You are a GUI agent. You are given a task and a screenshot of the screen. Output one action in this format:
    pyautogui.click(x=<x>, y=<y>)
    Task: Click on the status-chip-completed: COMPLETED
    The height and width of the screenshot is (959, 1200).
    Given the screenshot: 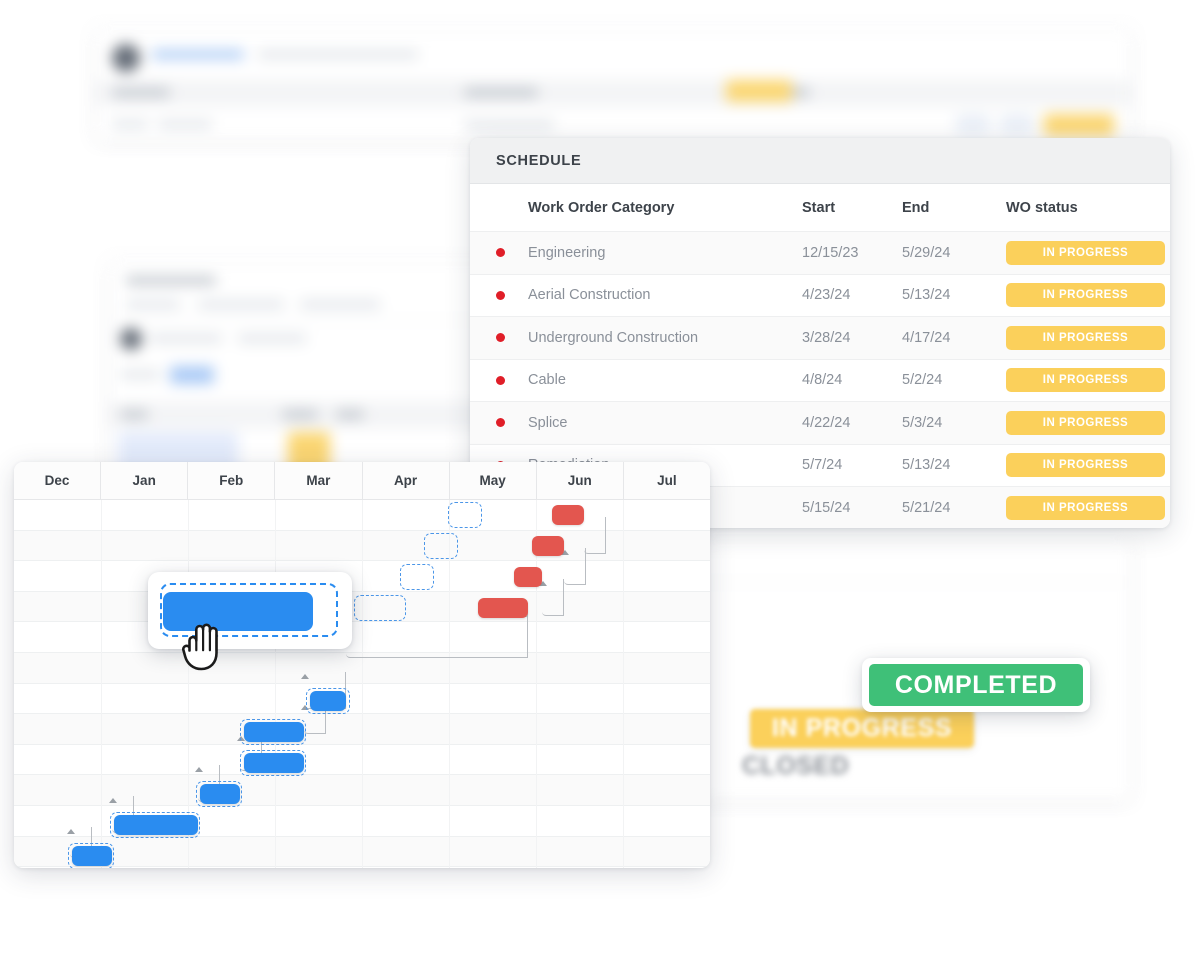 What is the action you would take?
    pyautogui.click(x=976, y=685)
    